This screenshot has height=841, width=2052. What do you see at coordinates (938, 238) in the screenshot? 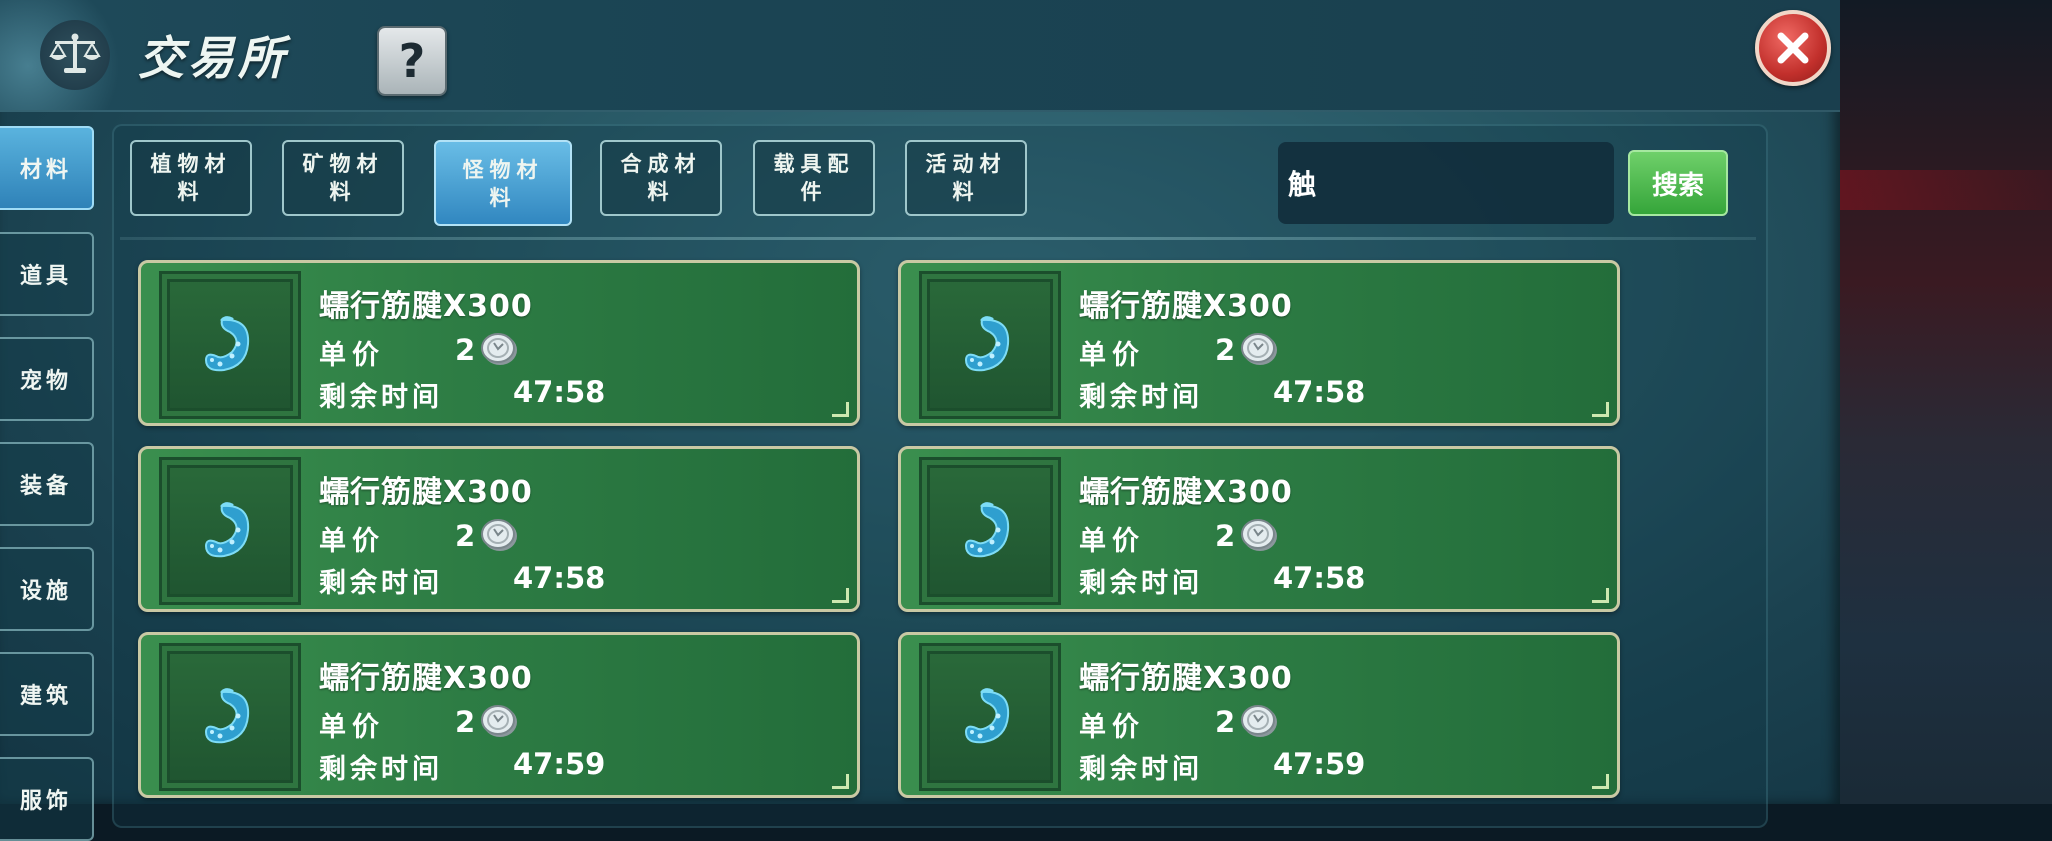
I see `divider` at bounding box center [938, 238].